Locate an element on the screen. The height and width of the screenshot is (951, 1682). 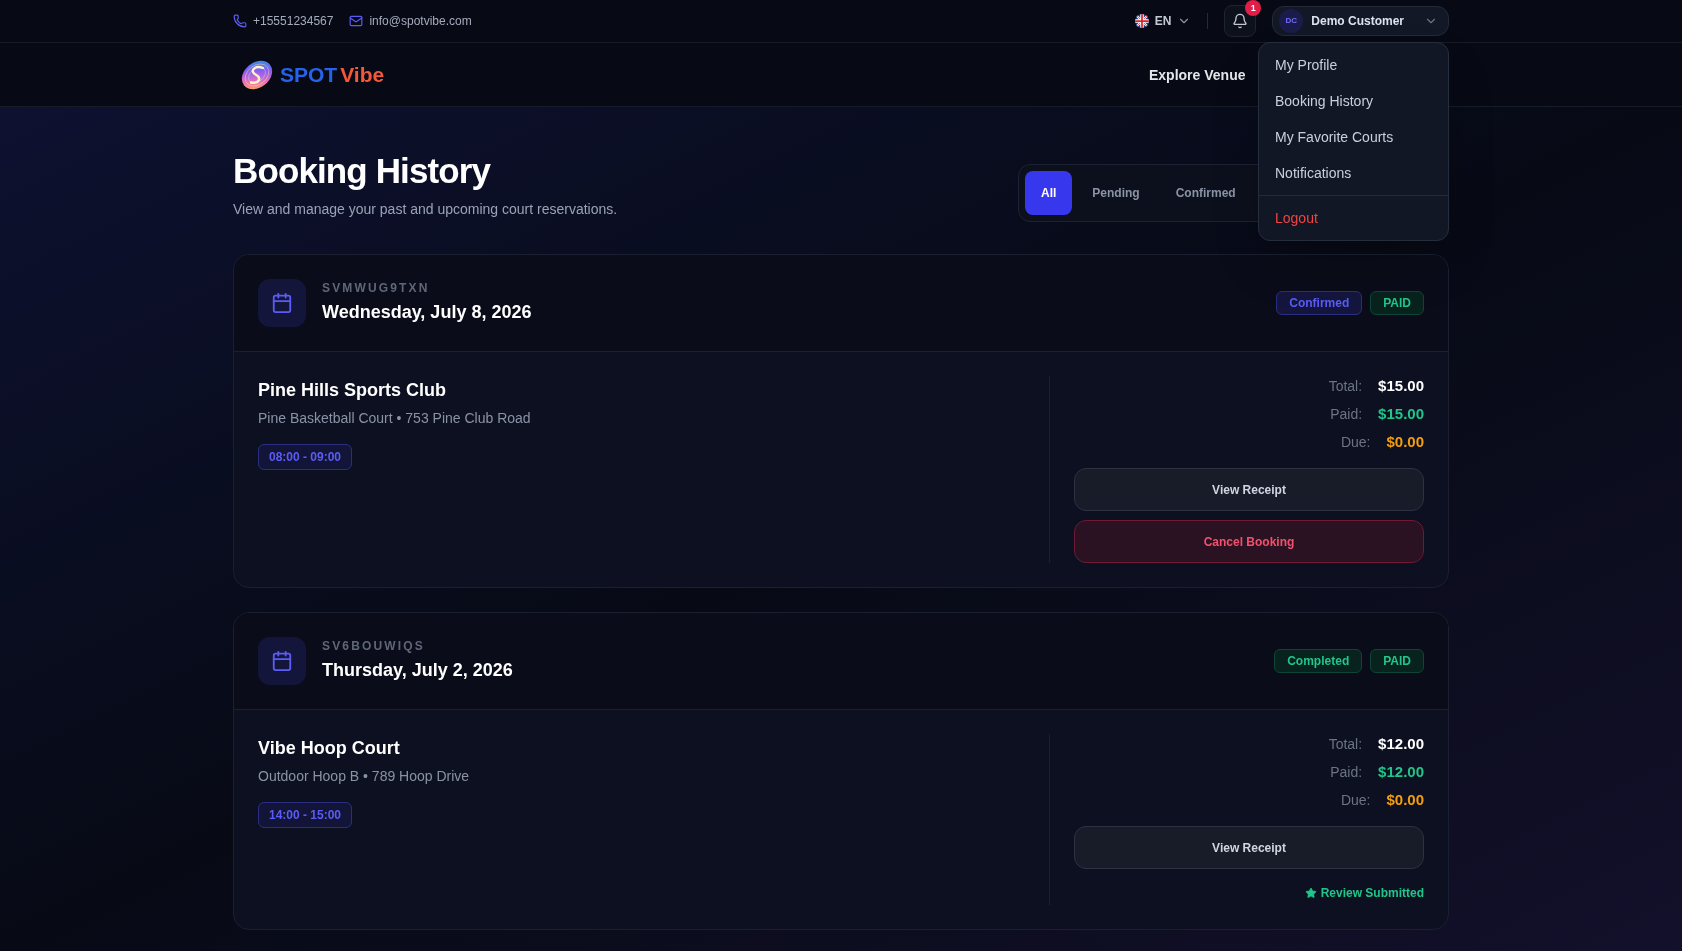
email-address: info@spotvibe.com is located at coordinates (420, 21).